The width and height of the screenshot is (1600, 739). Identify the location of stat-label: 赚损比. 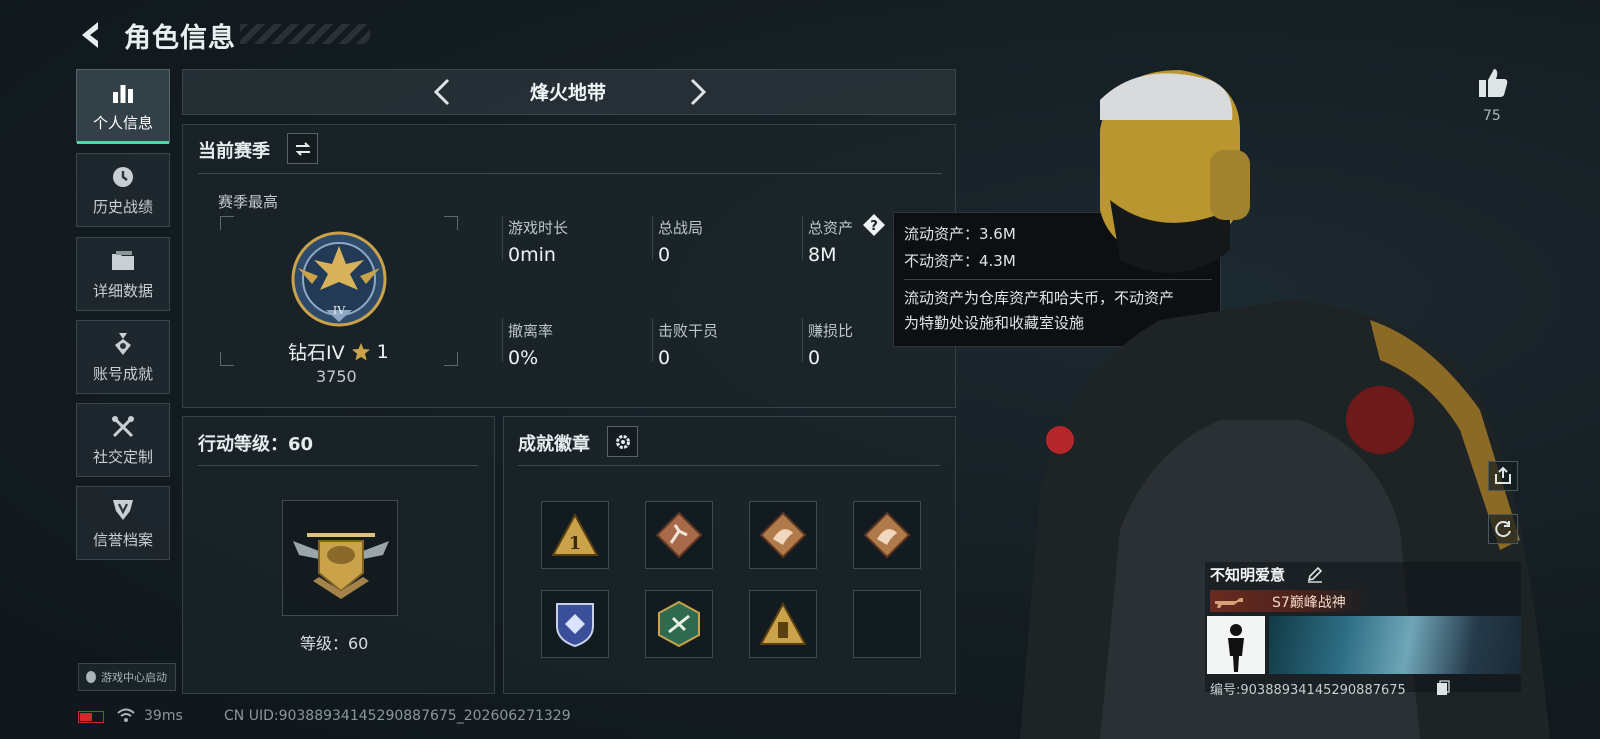
(831, 331).